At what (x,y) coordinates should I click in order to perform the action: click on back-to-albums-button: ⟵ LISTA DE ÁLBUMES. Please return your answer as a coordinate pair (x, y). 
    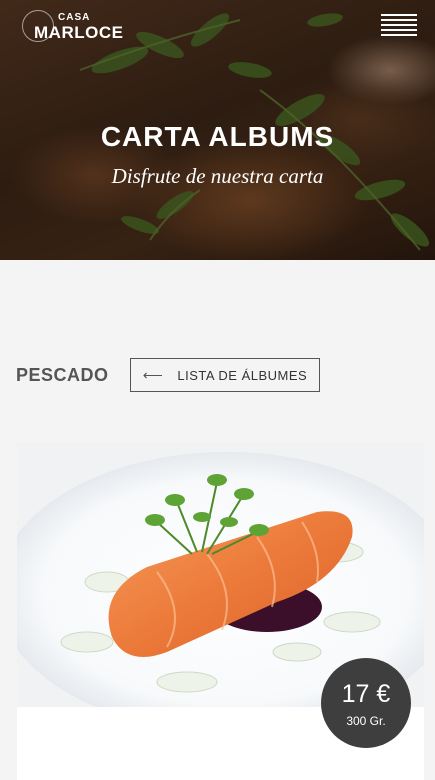
    Looking at the image, I should click on (225, 375).